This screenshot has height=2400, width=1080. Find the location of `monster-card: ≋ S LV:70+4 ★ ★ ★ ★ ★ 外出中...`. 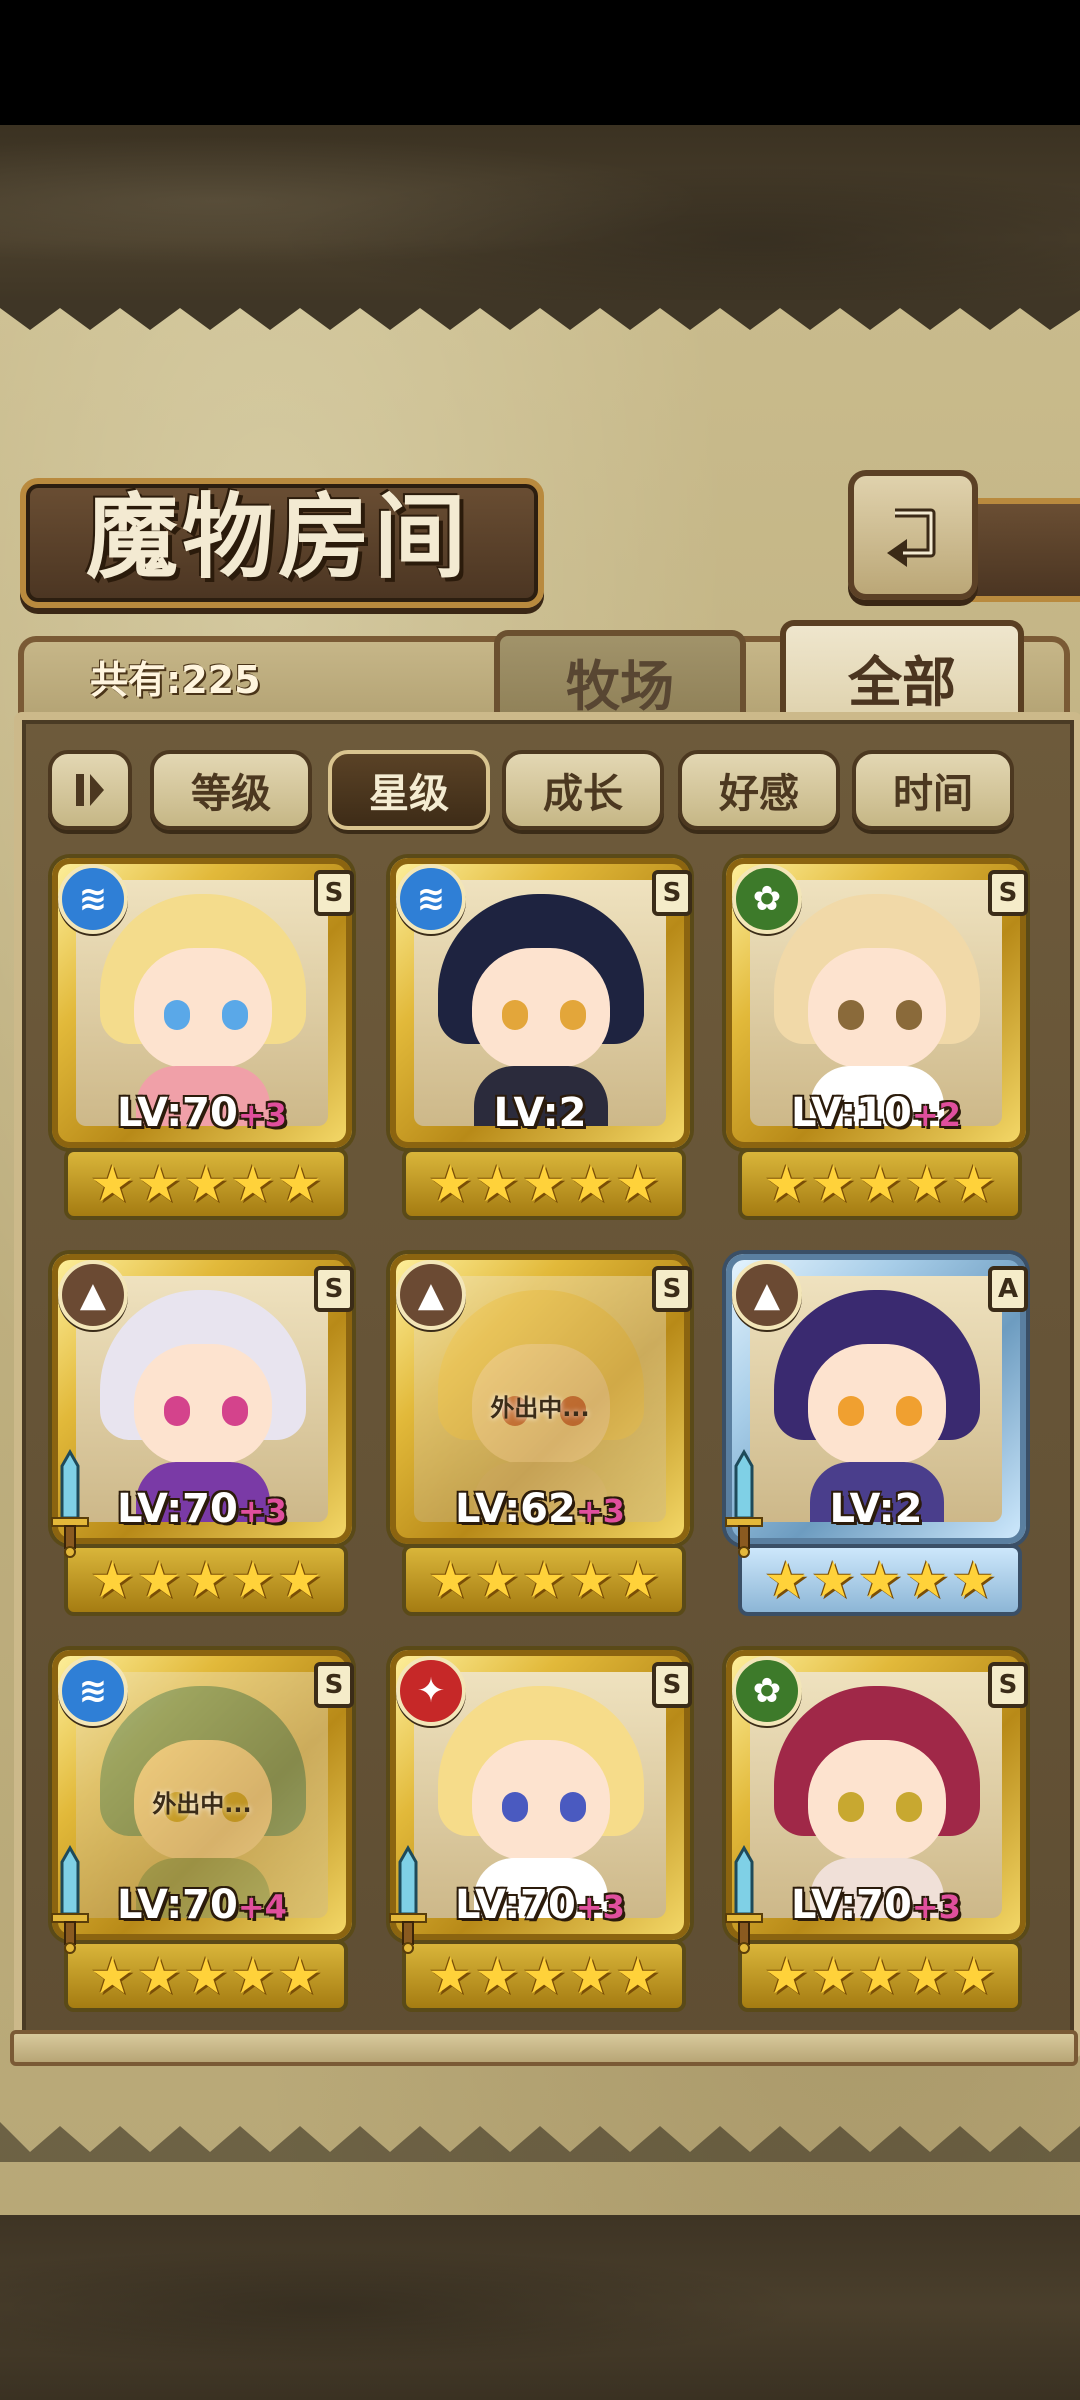

monster-card: ≋ S LV:70+4 ★ ★ ★ ★ ★ 外出中... is located at coordinates (202, 1829).